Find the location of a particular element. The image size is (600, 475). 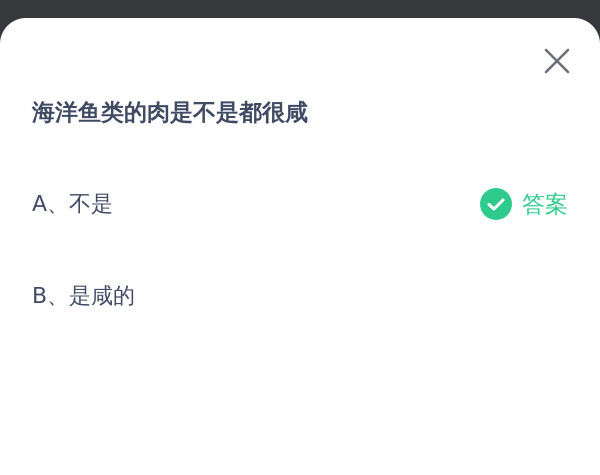

option-text: B、是咸的 is located at coordinates (84, 296).